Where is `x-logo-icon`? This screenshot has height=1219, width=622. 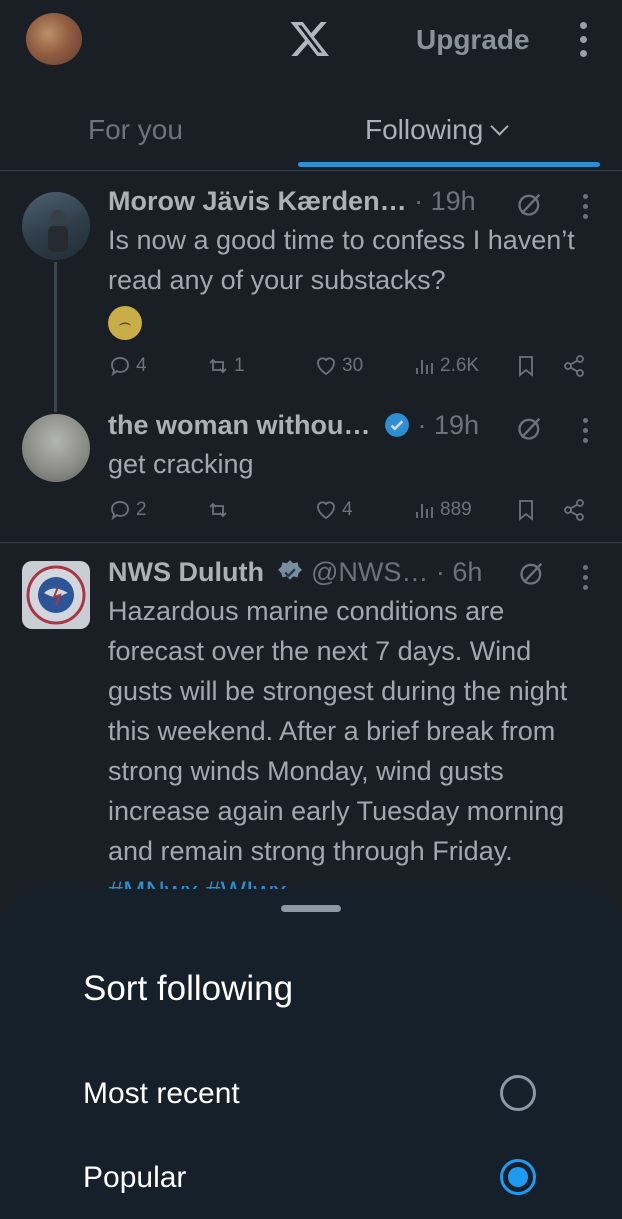 x-logo-icon is located at coordinates (310, 39).